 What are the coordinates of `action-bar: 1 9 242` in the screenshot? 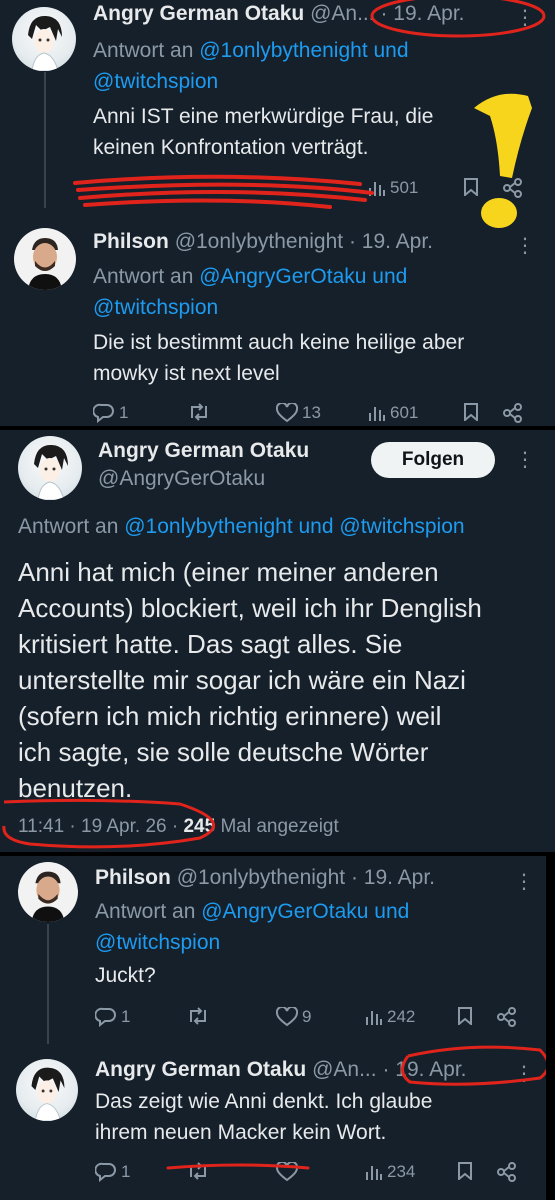 It's located at (310, 1019).